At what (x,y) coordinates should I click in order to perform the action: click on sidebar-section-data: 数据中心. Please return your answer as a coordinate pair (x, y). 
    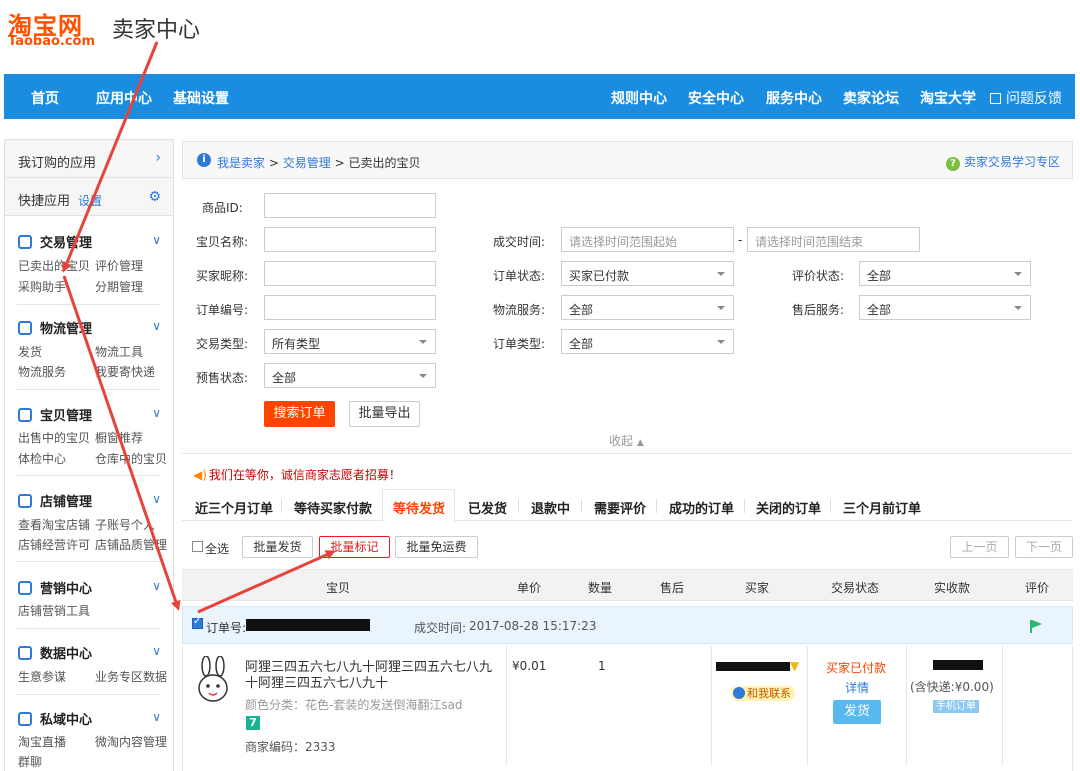
    Looking at the image, I should click on (55, 652).